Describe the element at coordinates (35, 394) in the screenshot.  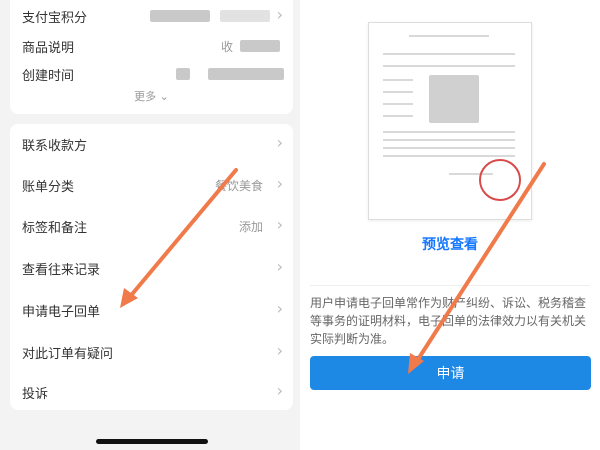
I see `row-label: 投诉` at that location.